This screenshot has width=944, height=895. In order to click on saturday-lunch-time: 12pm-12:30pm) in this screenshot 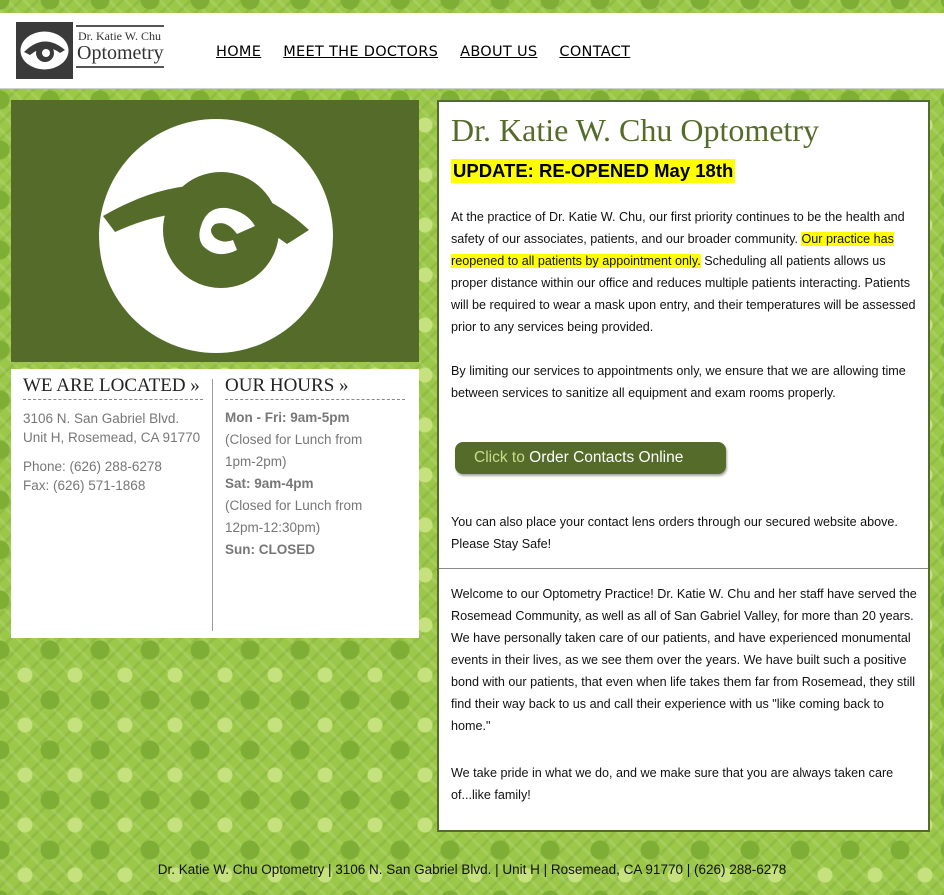, I will do `click(273, 527)`.